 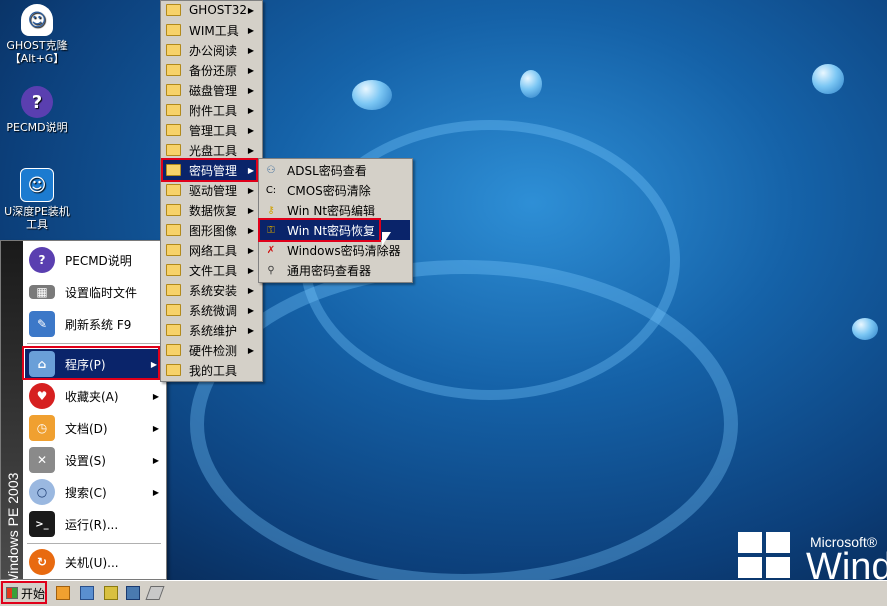 I want to click on quicklaunch-tools-icon, so click(x=111, y=593).